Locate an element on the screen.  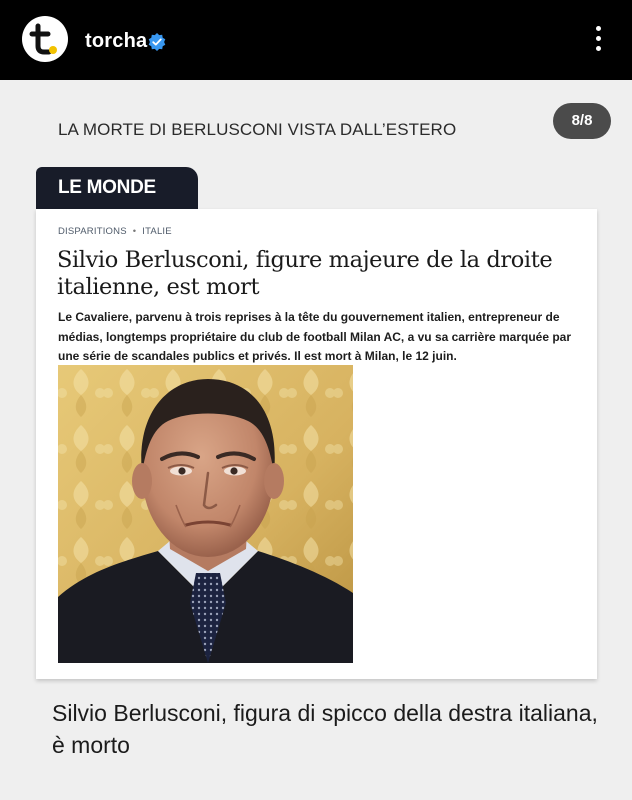
kicker-section: DISPARITIONS is located at coordinates (92, 231).